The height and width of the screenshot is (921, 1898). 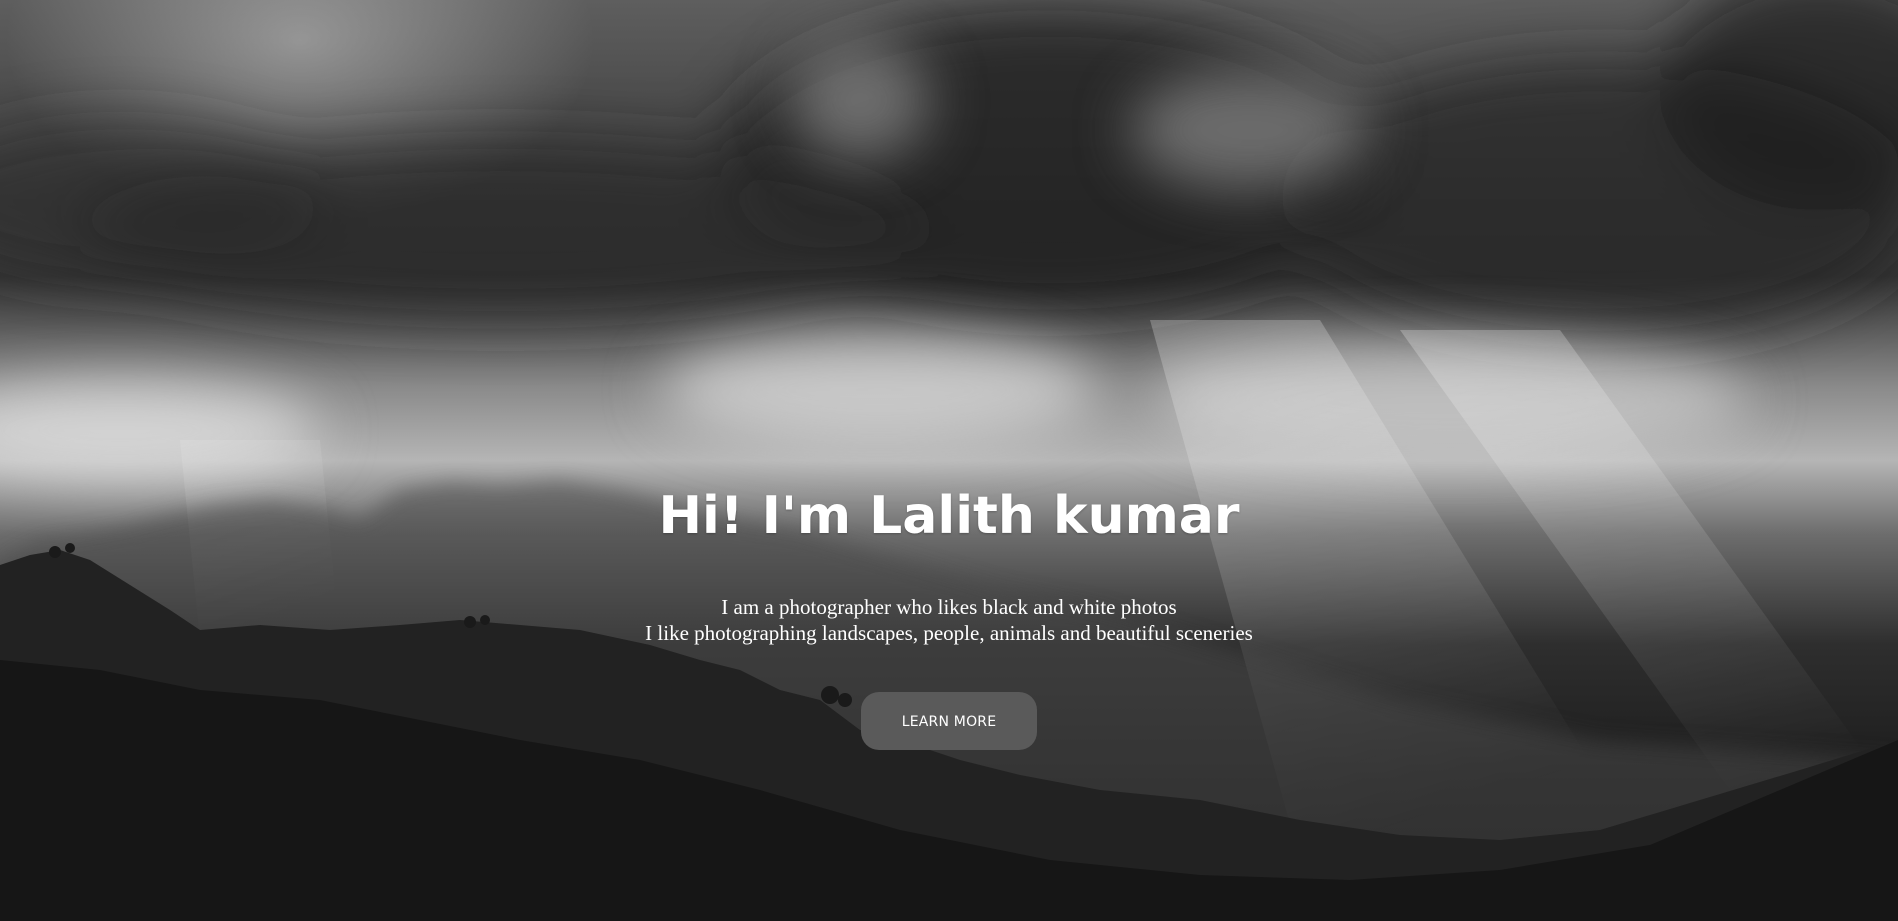 I want to click on hero-title: Hi! I'm Lalith kumar, so click(x=949, y=516).